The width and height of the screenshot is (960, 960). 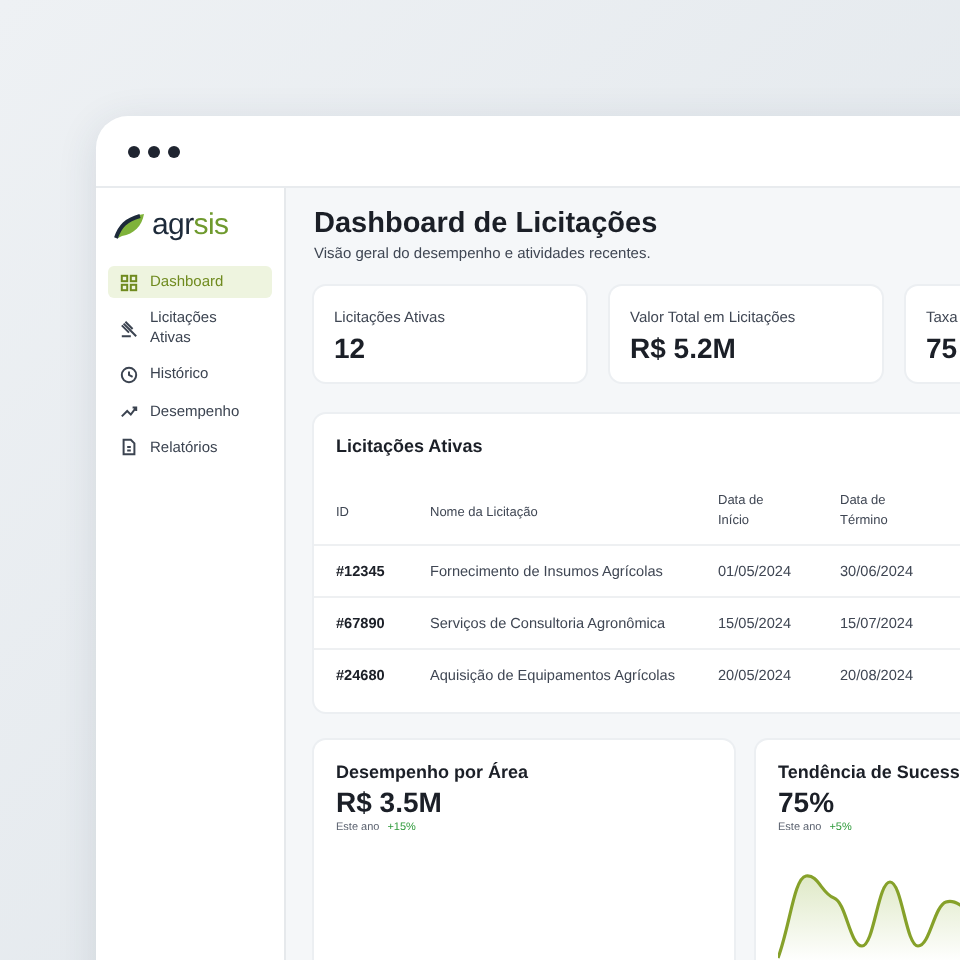 What do you see at coordinates (129, 328) in the screenshot?
I see `gavel-icon` at bounding box center [129, 328].